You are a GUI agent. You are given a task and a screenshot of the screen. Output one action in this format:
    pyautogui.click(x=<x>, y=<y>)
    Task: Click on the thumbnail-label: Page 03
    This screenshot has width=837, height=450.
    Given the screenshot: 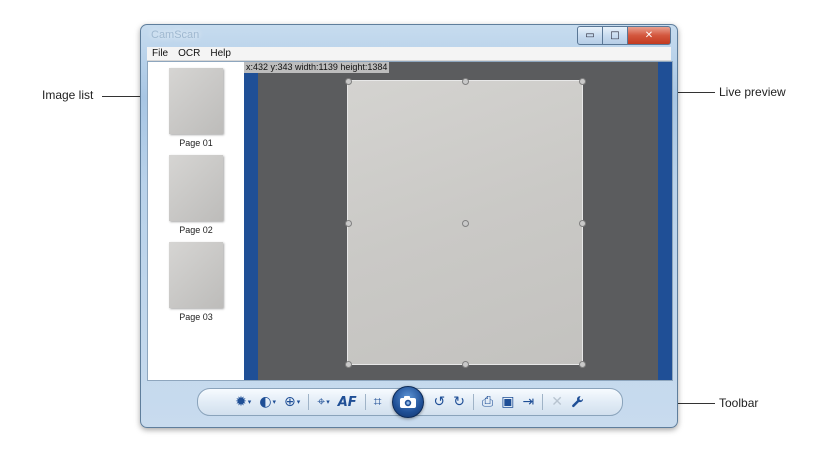 What is the action you would take?
    pyautogui.click(x=196, y=317)
    